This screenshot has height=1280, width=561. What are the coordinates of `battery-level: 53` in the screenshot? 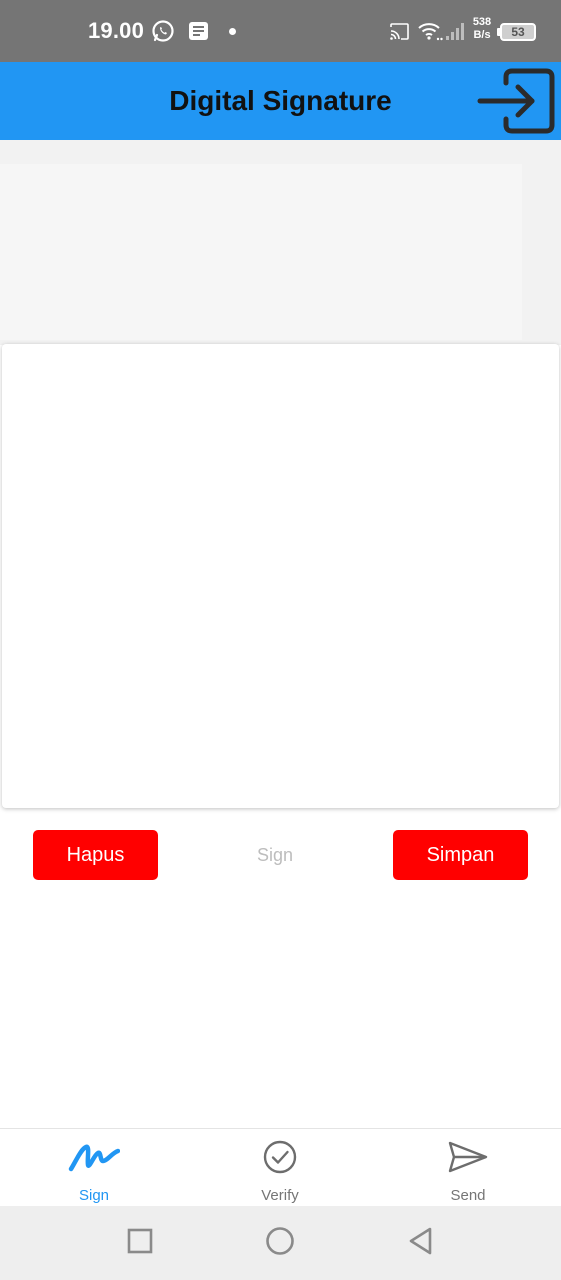 It's located at (518, 32).